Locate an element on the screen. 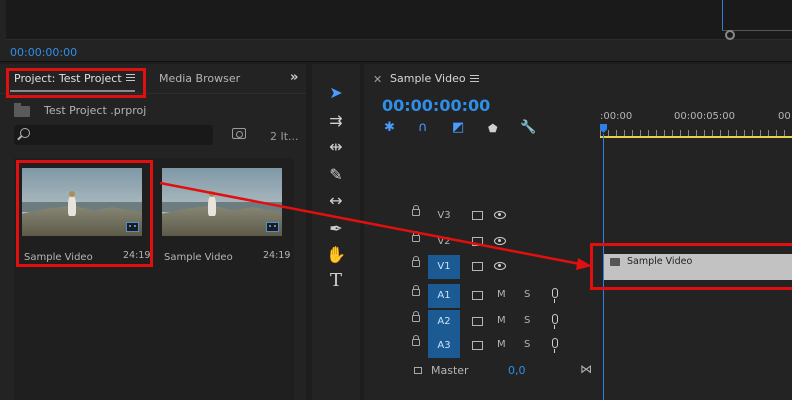  track-a1: A1 M S is located at coordinates (482, 296).